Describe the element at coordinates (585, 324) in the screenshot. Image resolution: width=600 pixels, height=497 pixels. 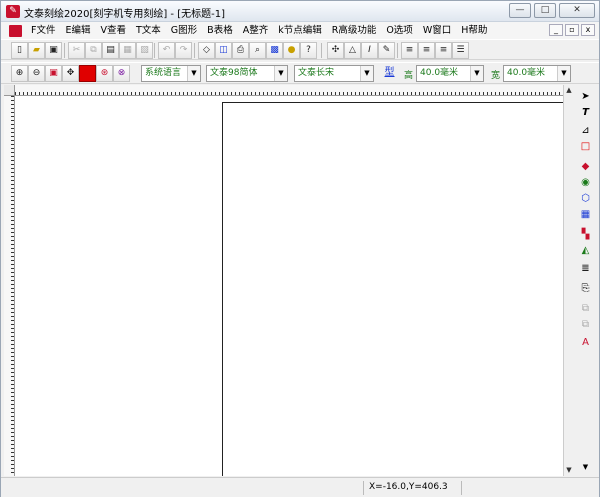
I see `ungroup-icon: ⧉` at that location.